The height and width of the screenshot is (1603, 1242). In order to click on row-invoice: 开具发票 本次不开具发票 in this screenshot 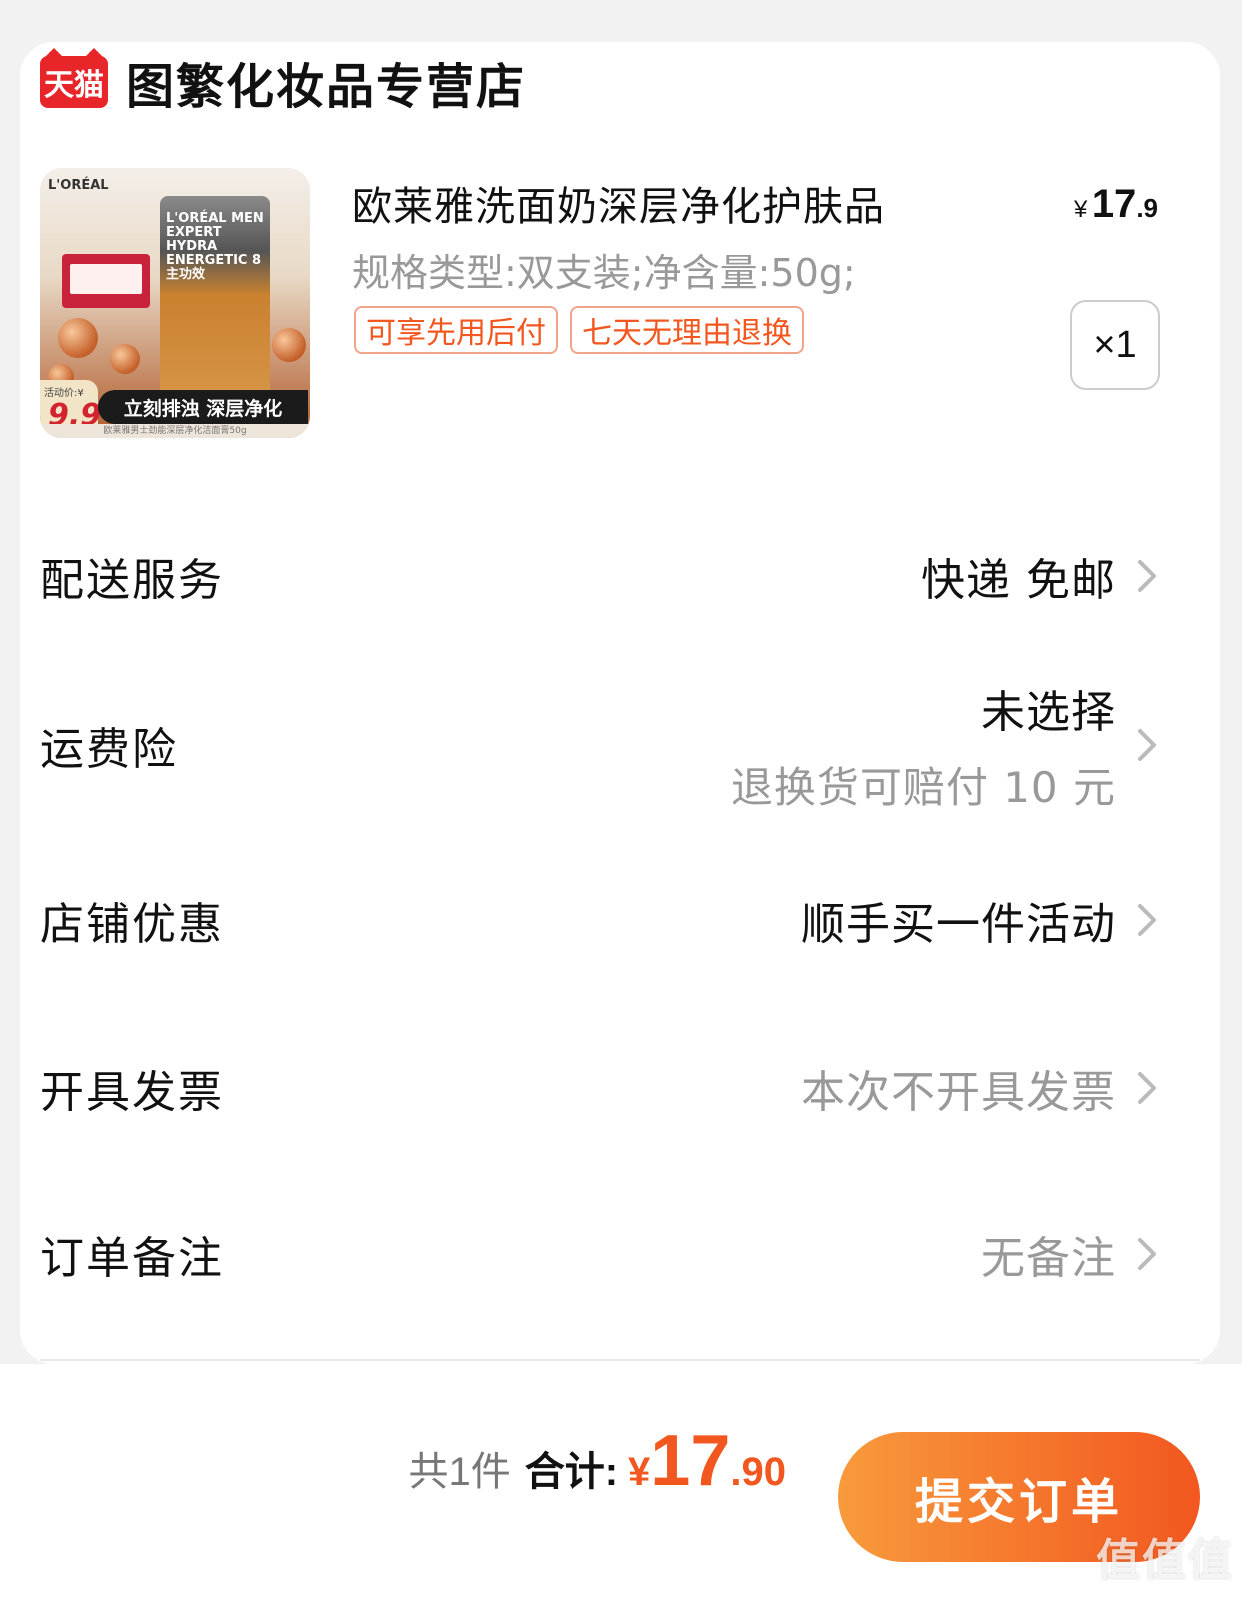, I will do `click(600, 1088)`.